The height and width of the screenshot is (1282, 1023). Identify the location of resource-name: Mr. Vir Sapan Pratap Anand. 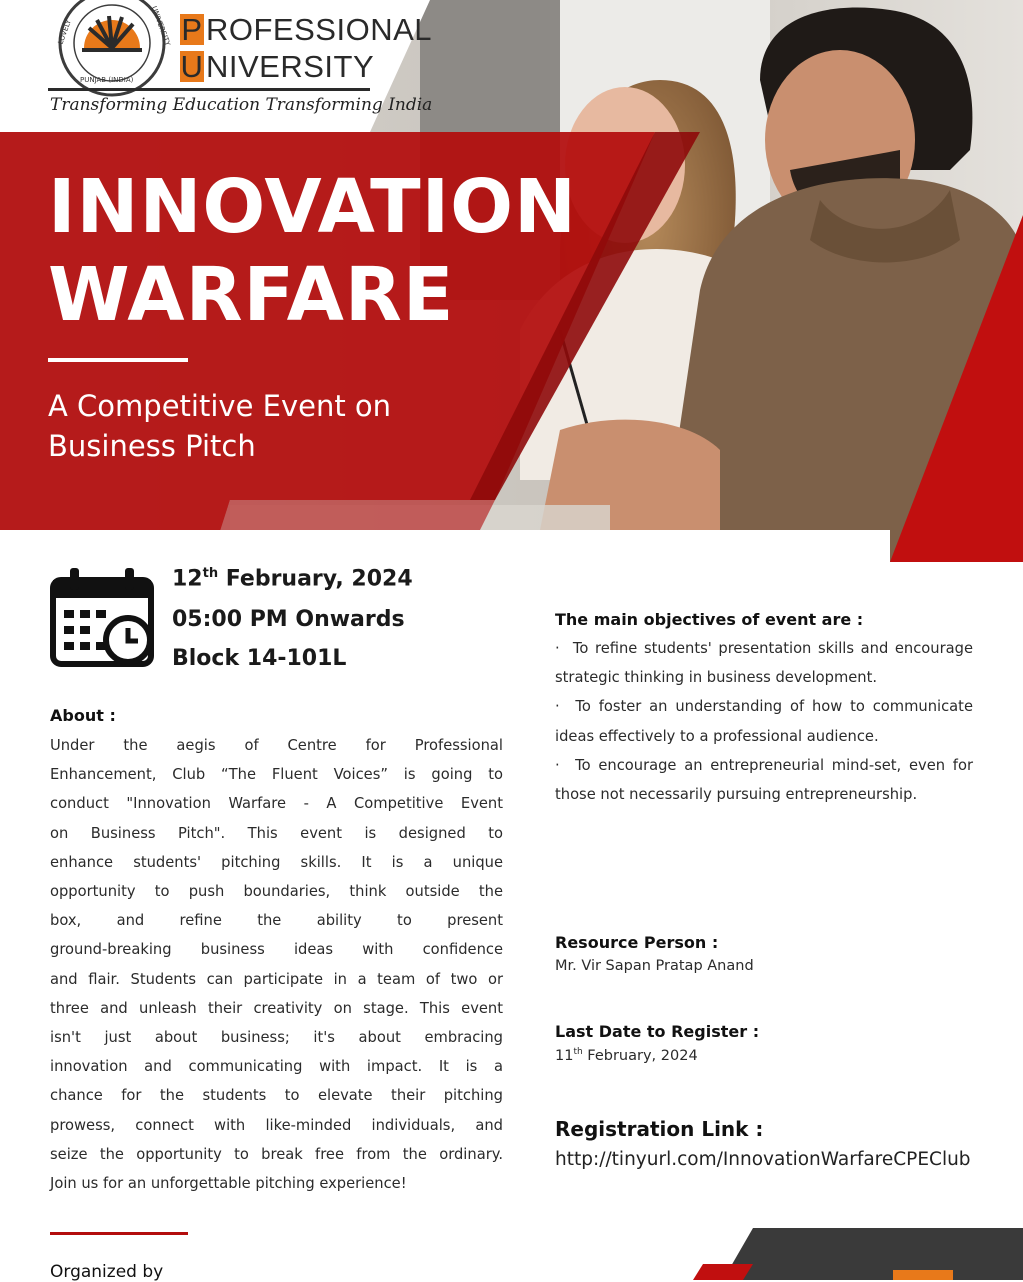
(654, 966).